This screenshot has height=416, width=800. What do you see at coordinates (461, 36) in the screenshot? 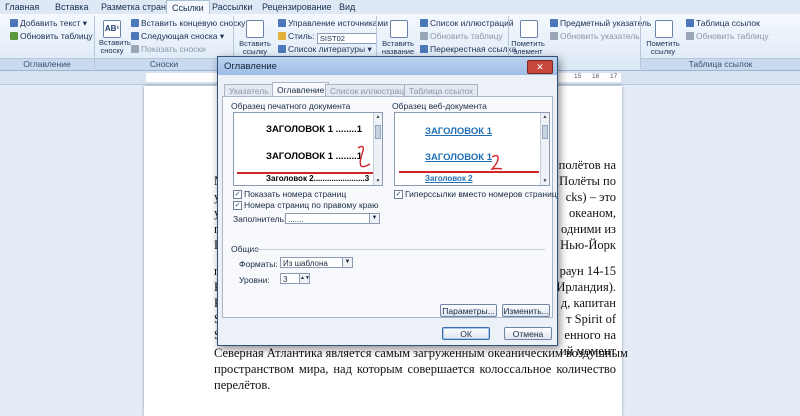
I see `update-figures-button: Обновить таблицу` at bounding box center [461, 36].